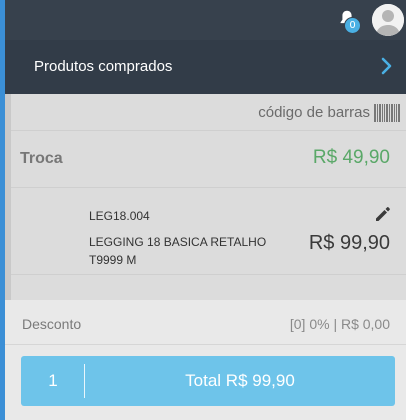 This screenshot has width=406, height=420. What do you see at coordinates (205, 20) in the screenshot?
I see `top-bar: 0` at bounding box center [205, 20].